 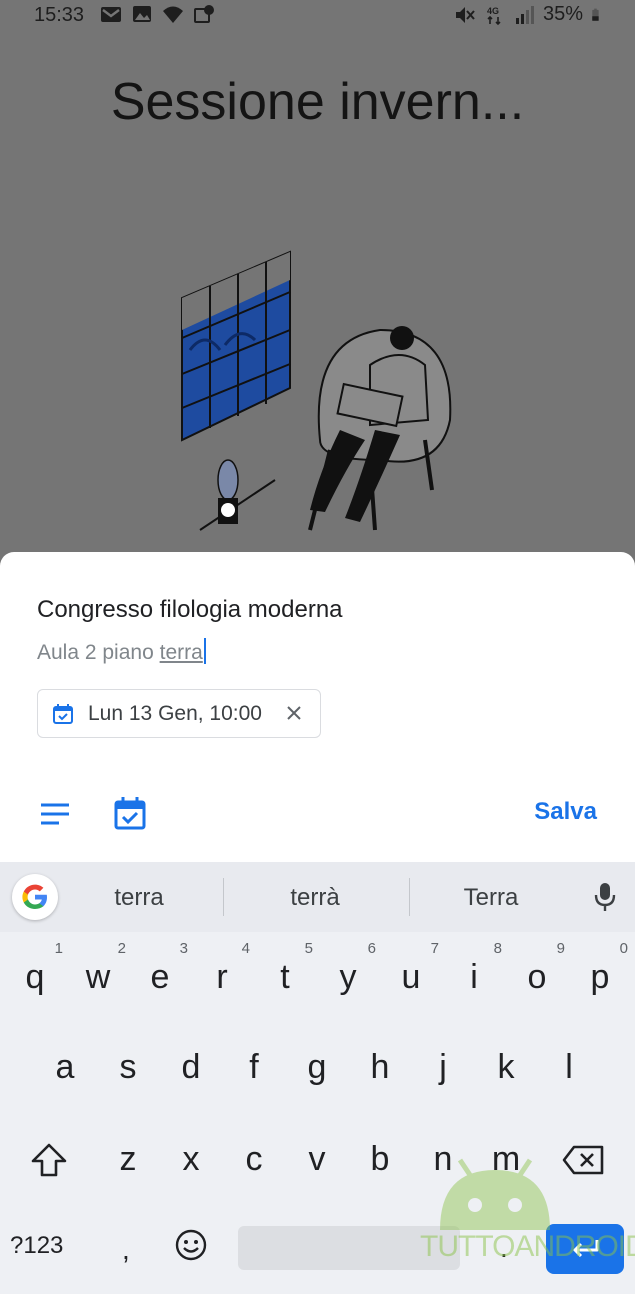 What do you see at coordinates (623, 948) in the screenshot?
I see `key-hint: 0` at bounding box center [623, 948].